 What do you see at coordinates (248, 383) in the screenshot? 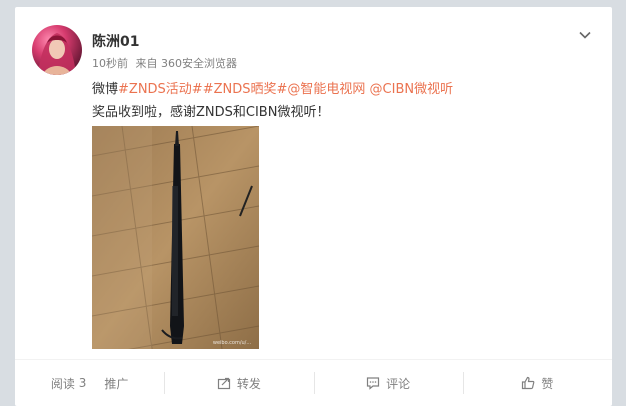
I see `forward-label: 转发` at bounding box center [248, 383].